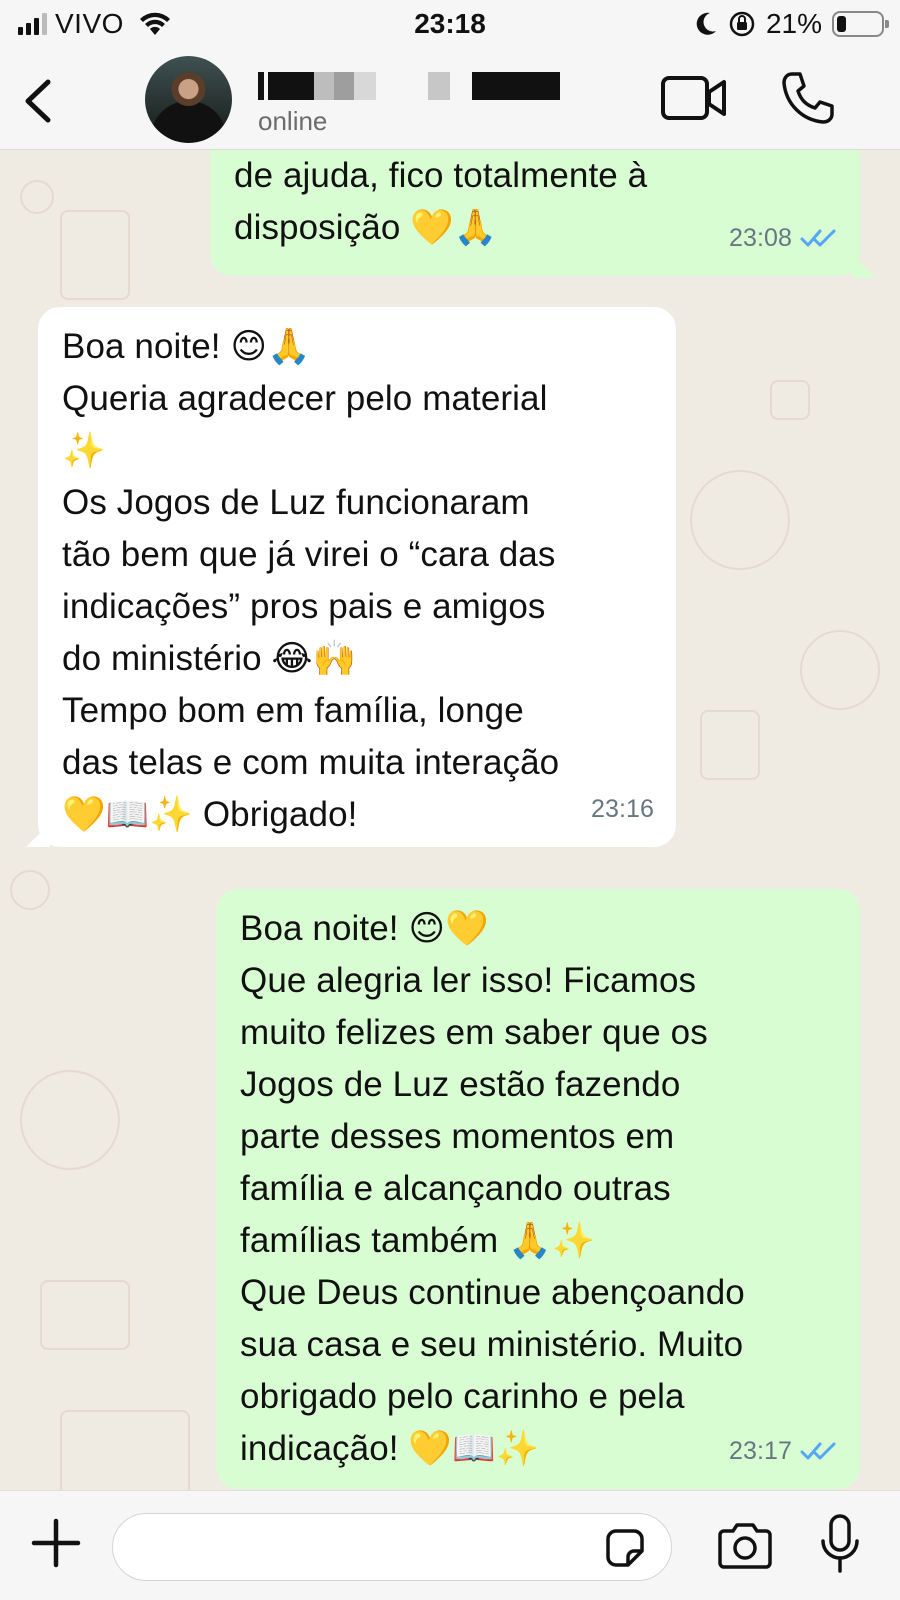 This screenshot has height=1600, width=900. I want to click on message-time: 23:08, so click(760, 238).